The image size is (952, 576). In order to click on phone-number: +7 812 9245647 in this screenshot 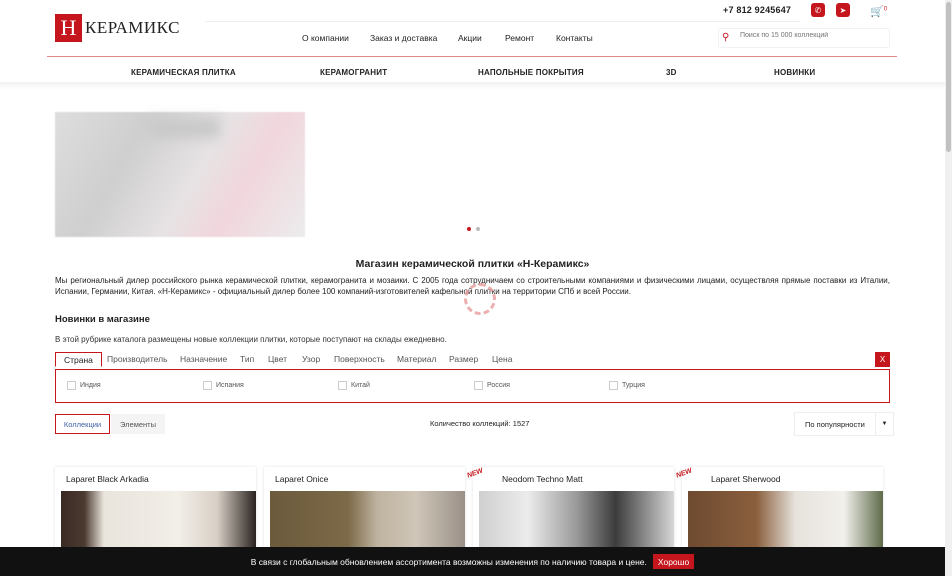, I will do `click(757, 10)`.